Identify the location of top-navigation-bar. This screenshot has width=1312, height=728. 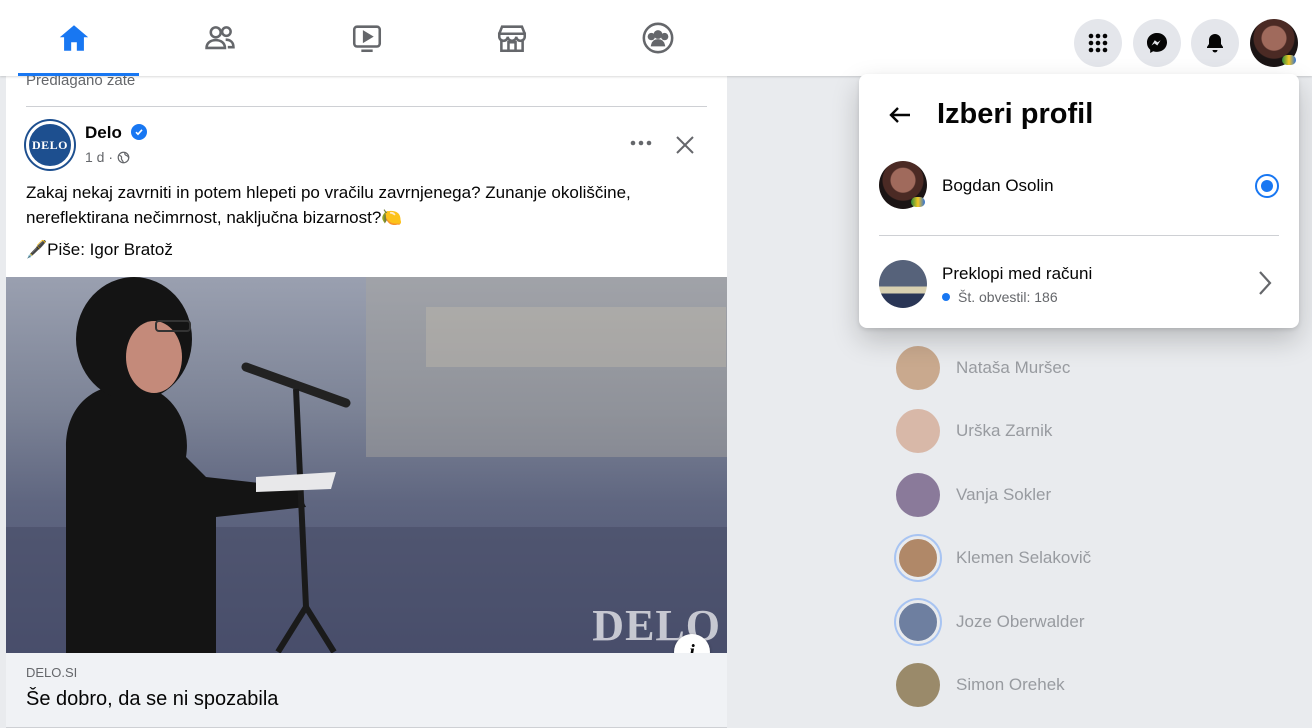
(656, 38).